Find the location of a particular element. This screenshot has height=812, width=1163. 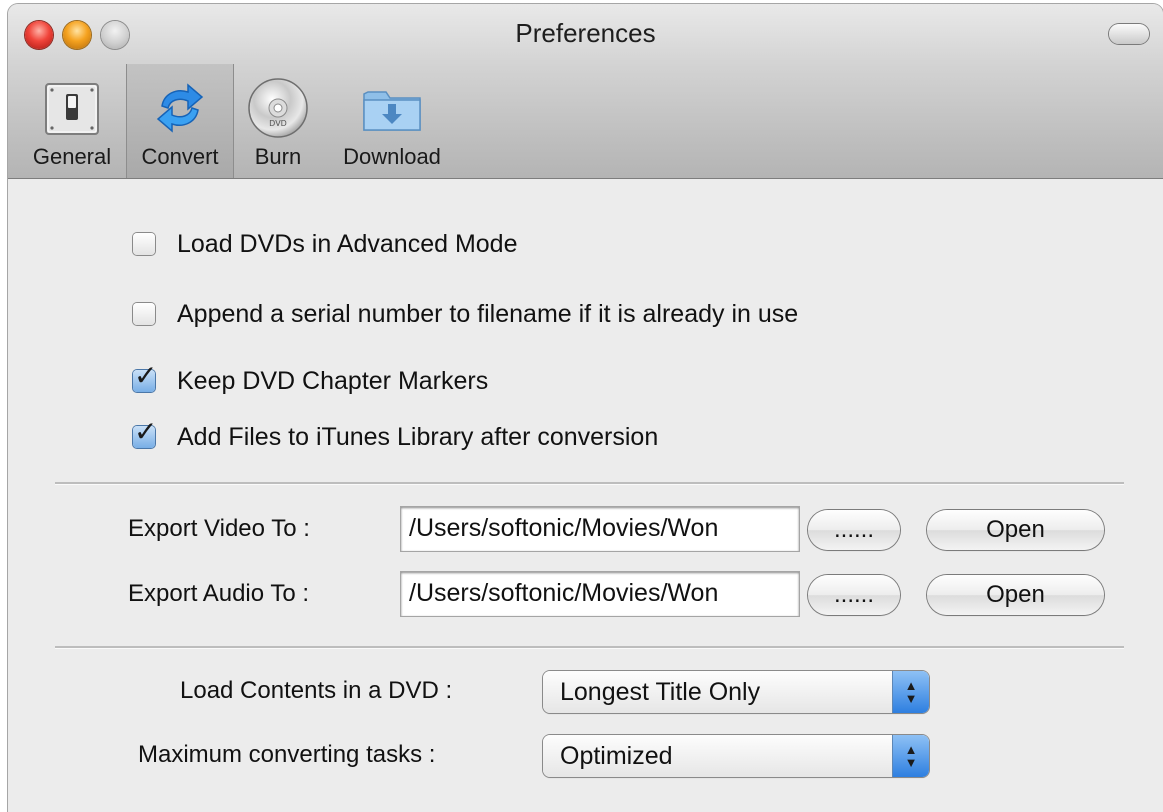

option-advanced-mode: Load DVDs in Advanced Mode is located at coordinates (325, 244).